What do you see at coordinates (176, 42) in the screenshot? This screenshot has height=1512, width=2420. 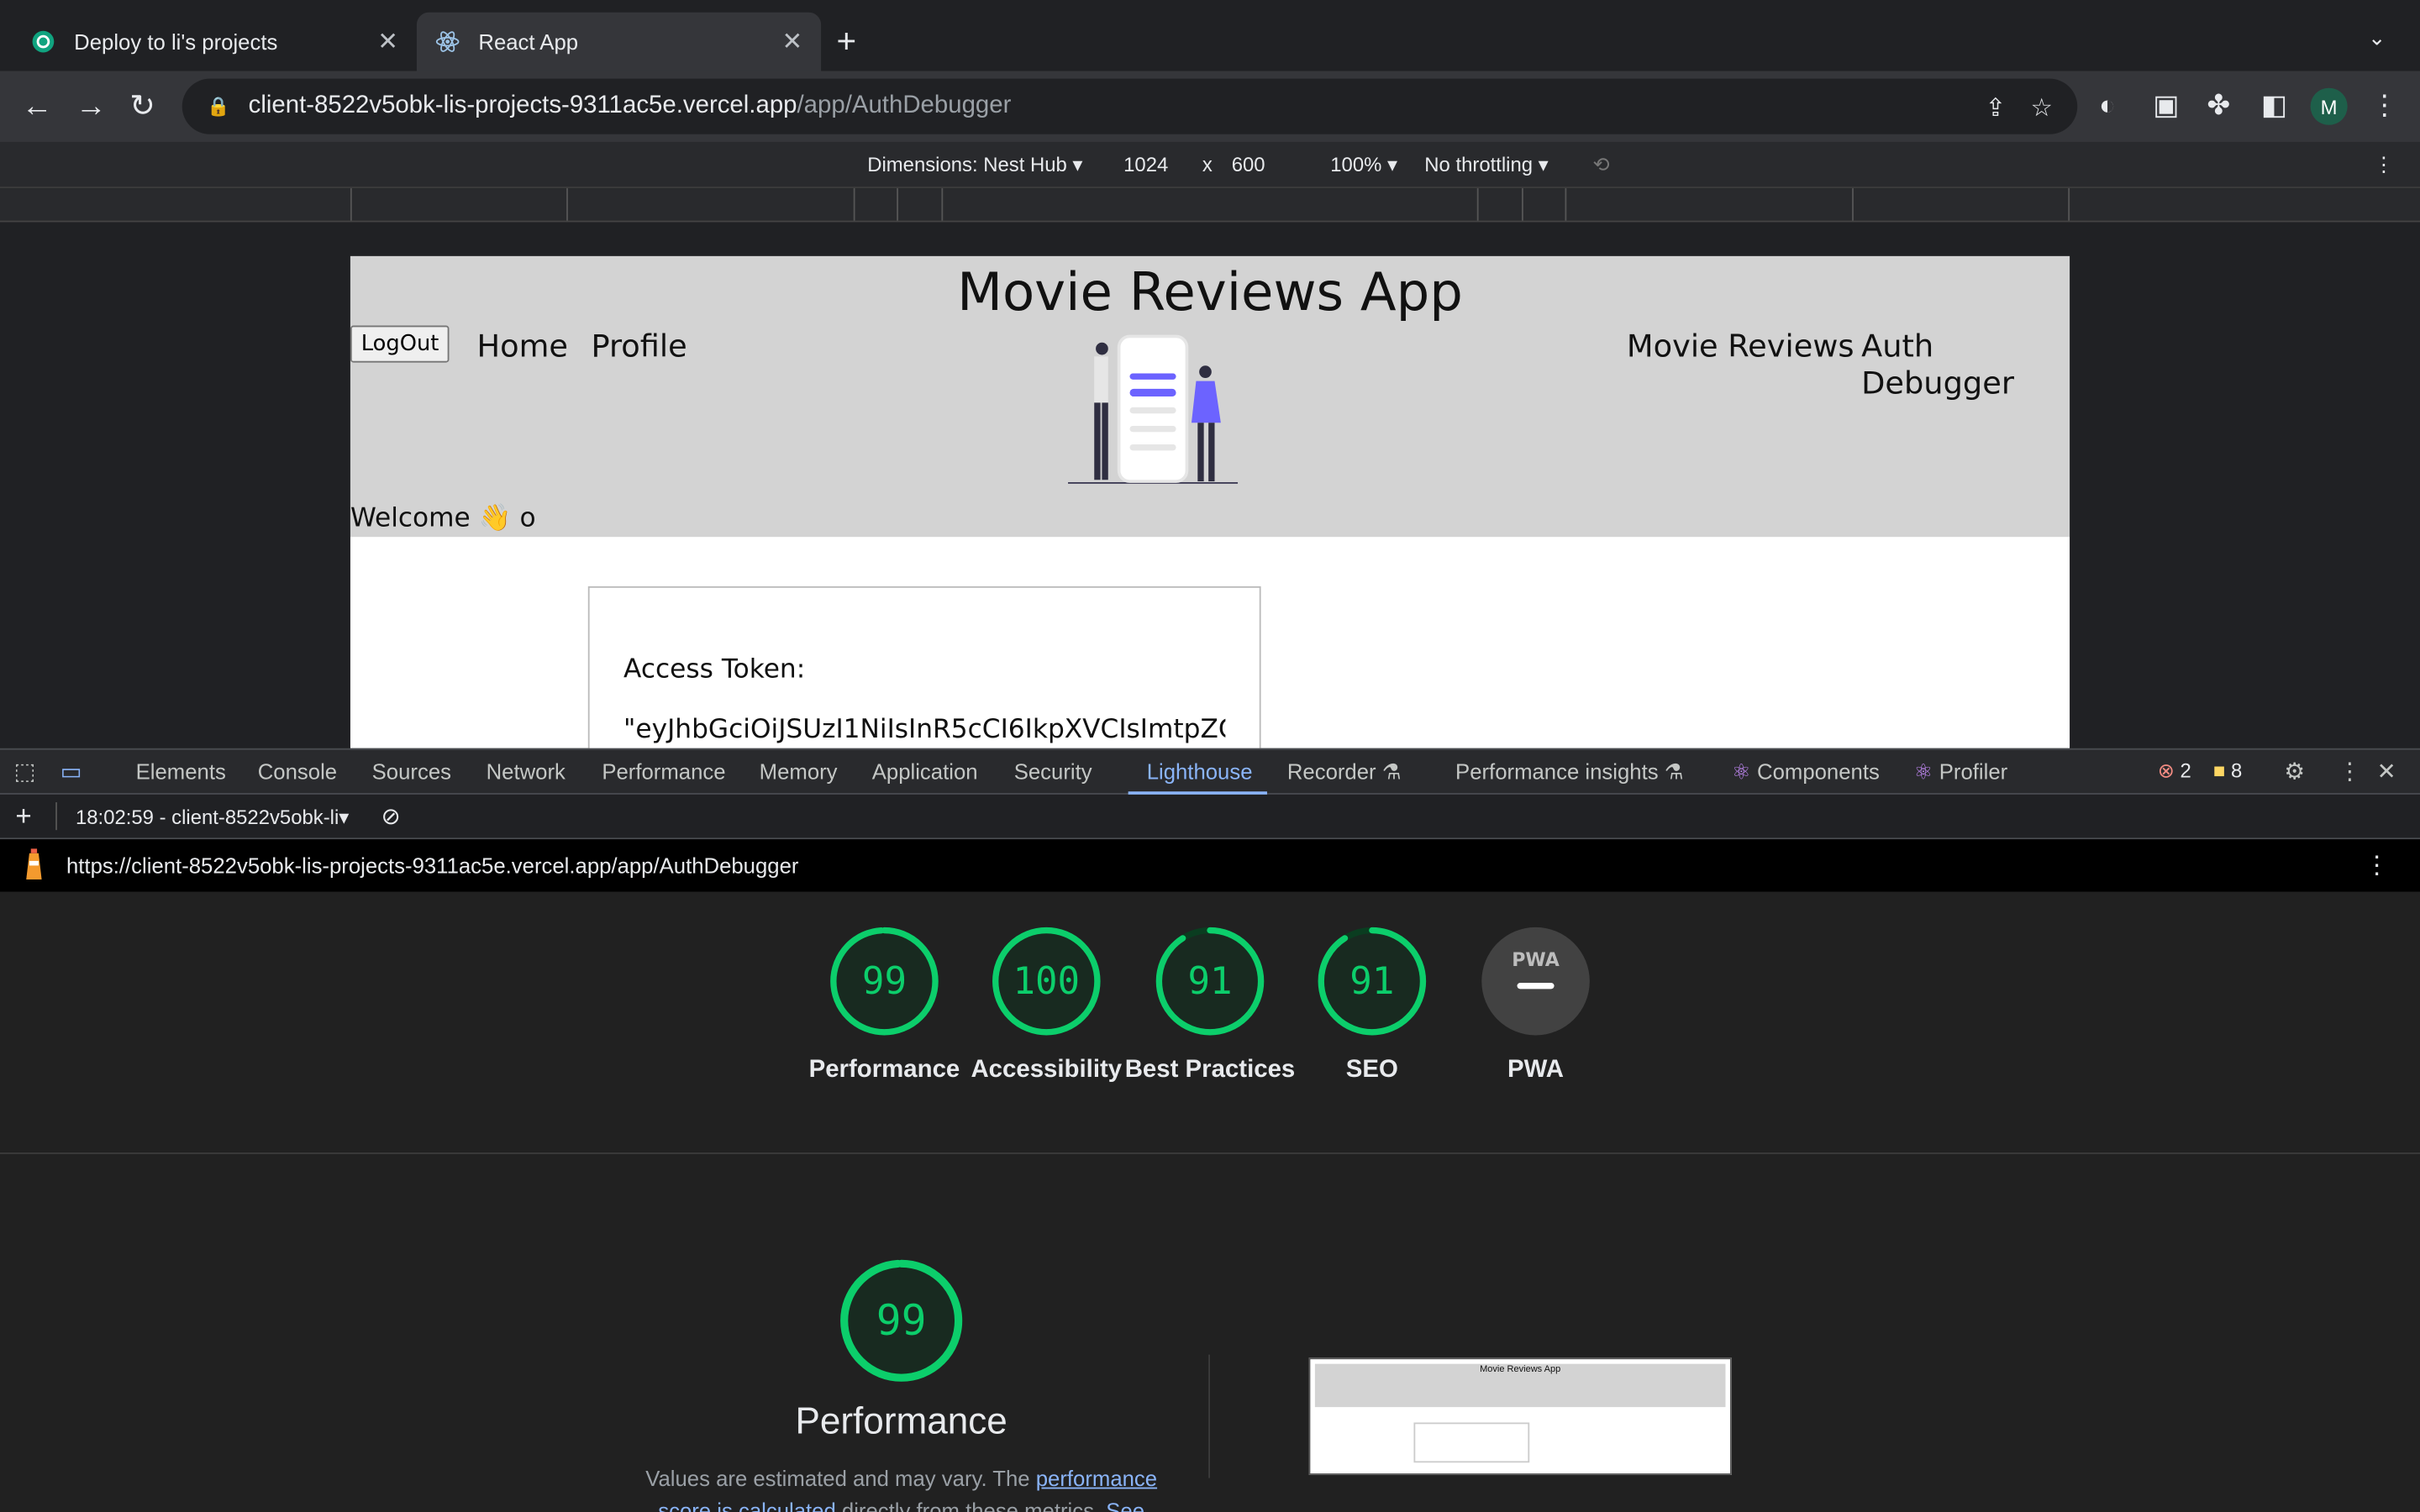 I see `tab-title: Deploy to li's projects` at bounding box center [176, 42].